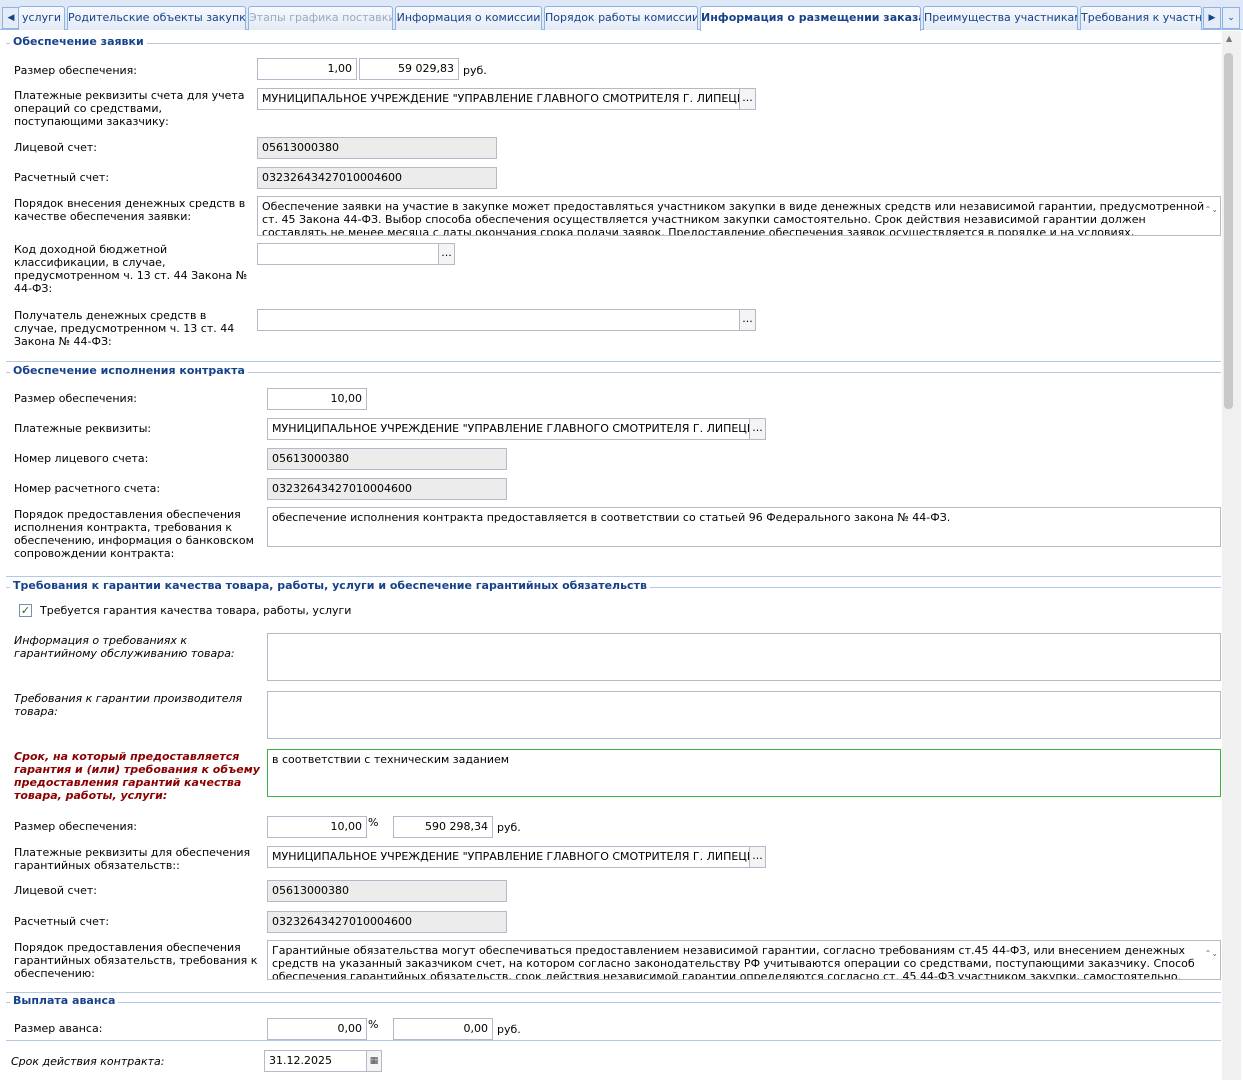 This screenshot has height=1080, width=1243. I want to click on tab-services: услуги, so click(41, 18).